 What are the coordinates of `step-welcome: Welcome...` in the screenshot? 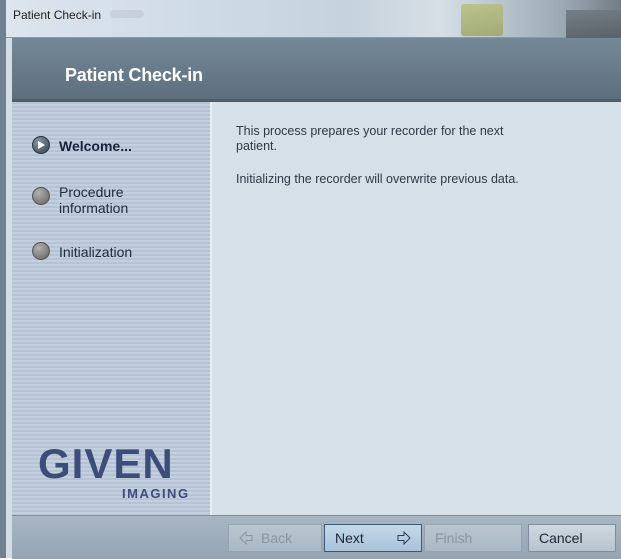 It's located at (82, 145).